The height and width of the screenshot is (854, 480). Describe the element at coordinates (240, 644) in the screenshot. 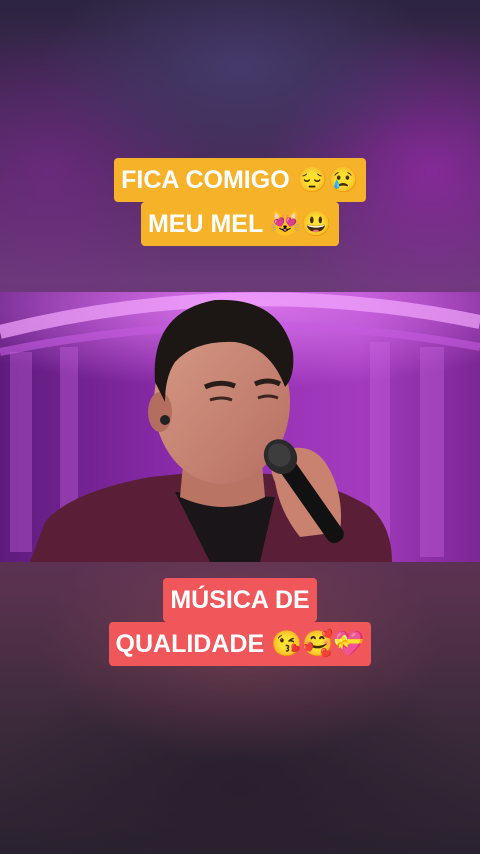

I see `caption-bottom-line2: QUALIDADE 😘🥰💝` at that location.